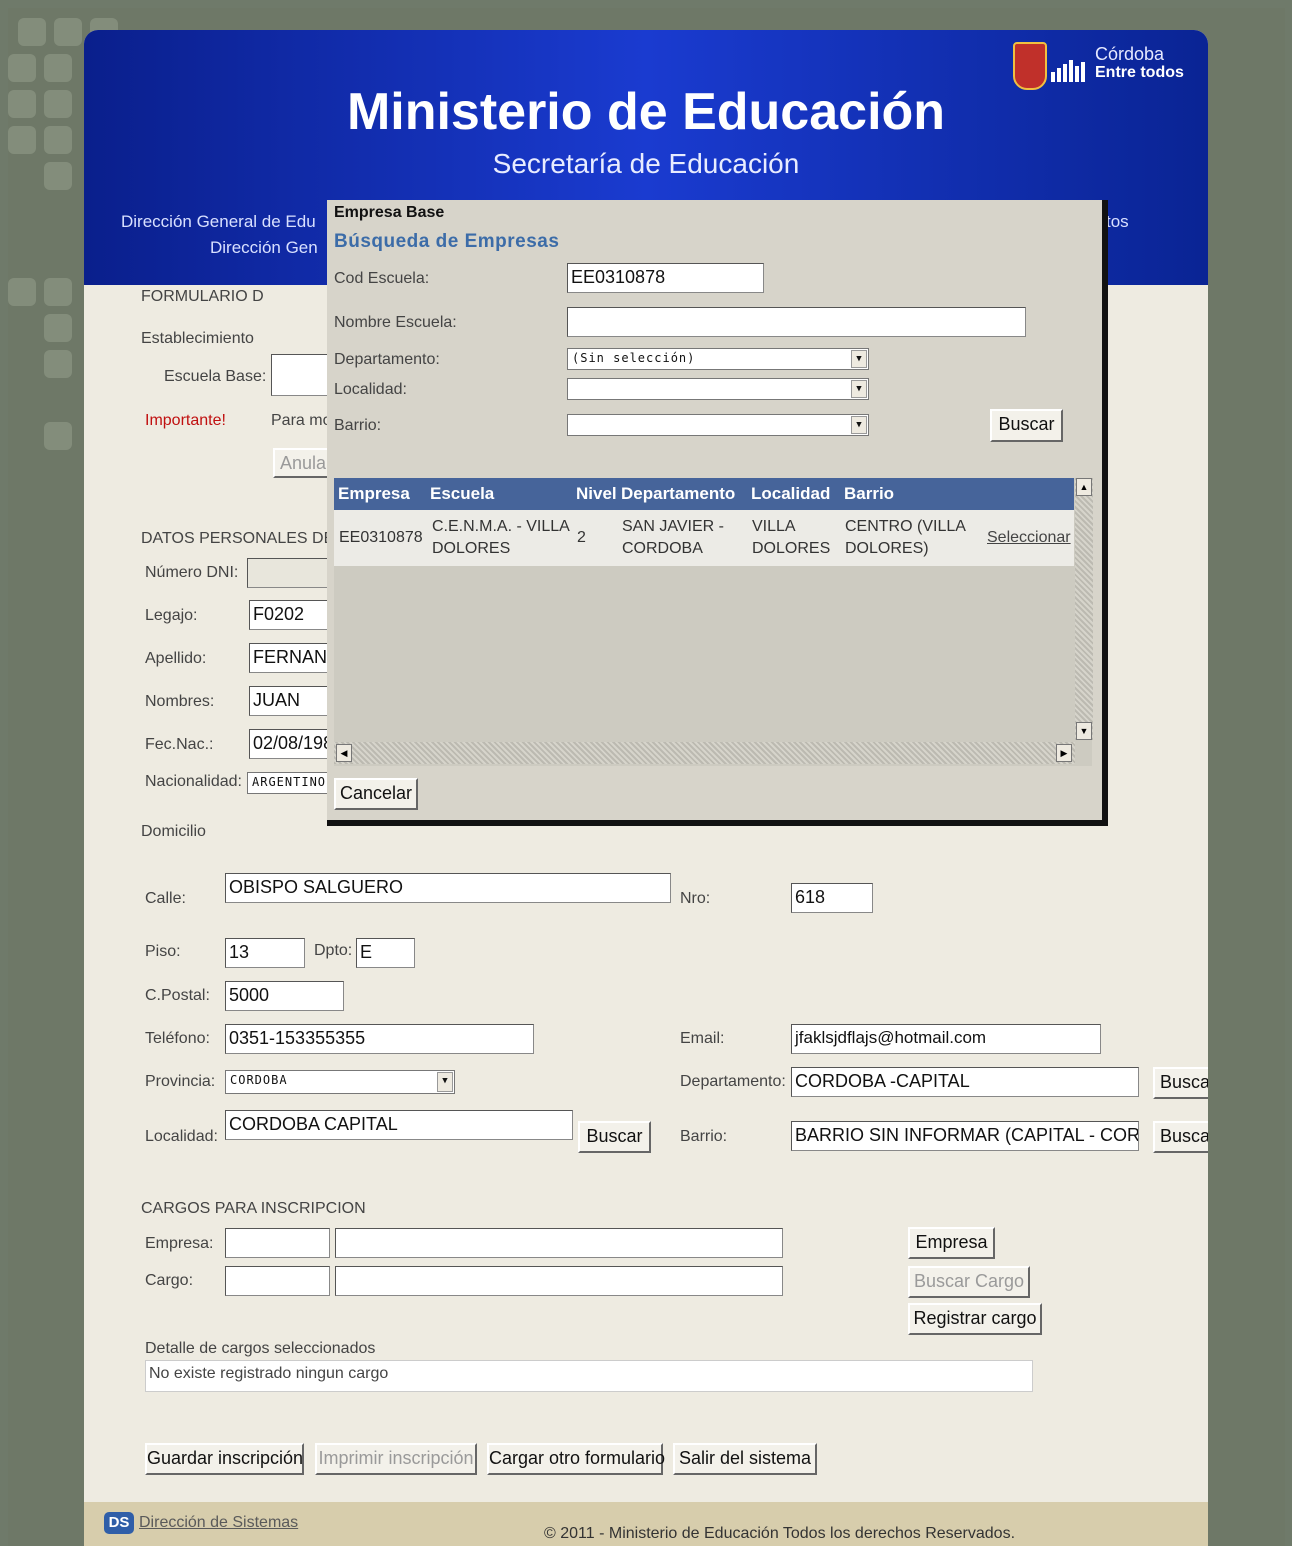  Describe the element at coordinates (177, 1038) in the screenshot. I see `telefono-label: Teléfono:` at that location.